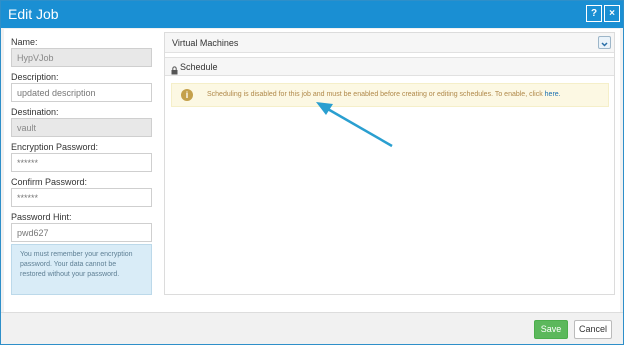 The width and height of the screenshot is (624, 345). I want to click on name-field: HypVJob, so click(81, 57).